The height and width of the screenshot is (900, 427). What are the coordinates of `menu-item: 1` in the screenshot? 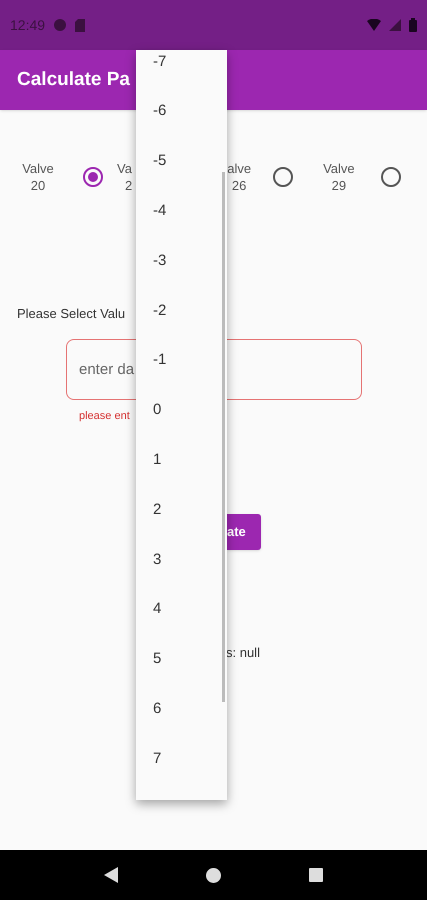 It's located at (178, 460).